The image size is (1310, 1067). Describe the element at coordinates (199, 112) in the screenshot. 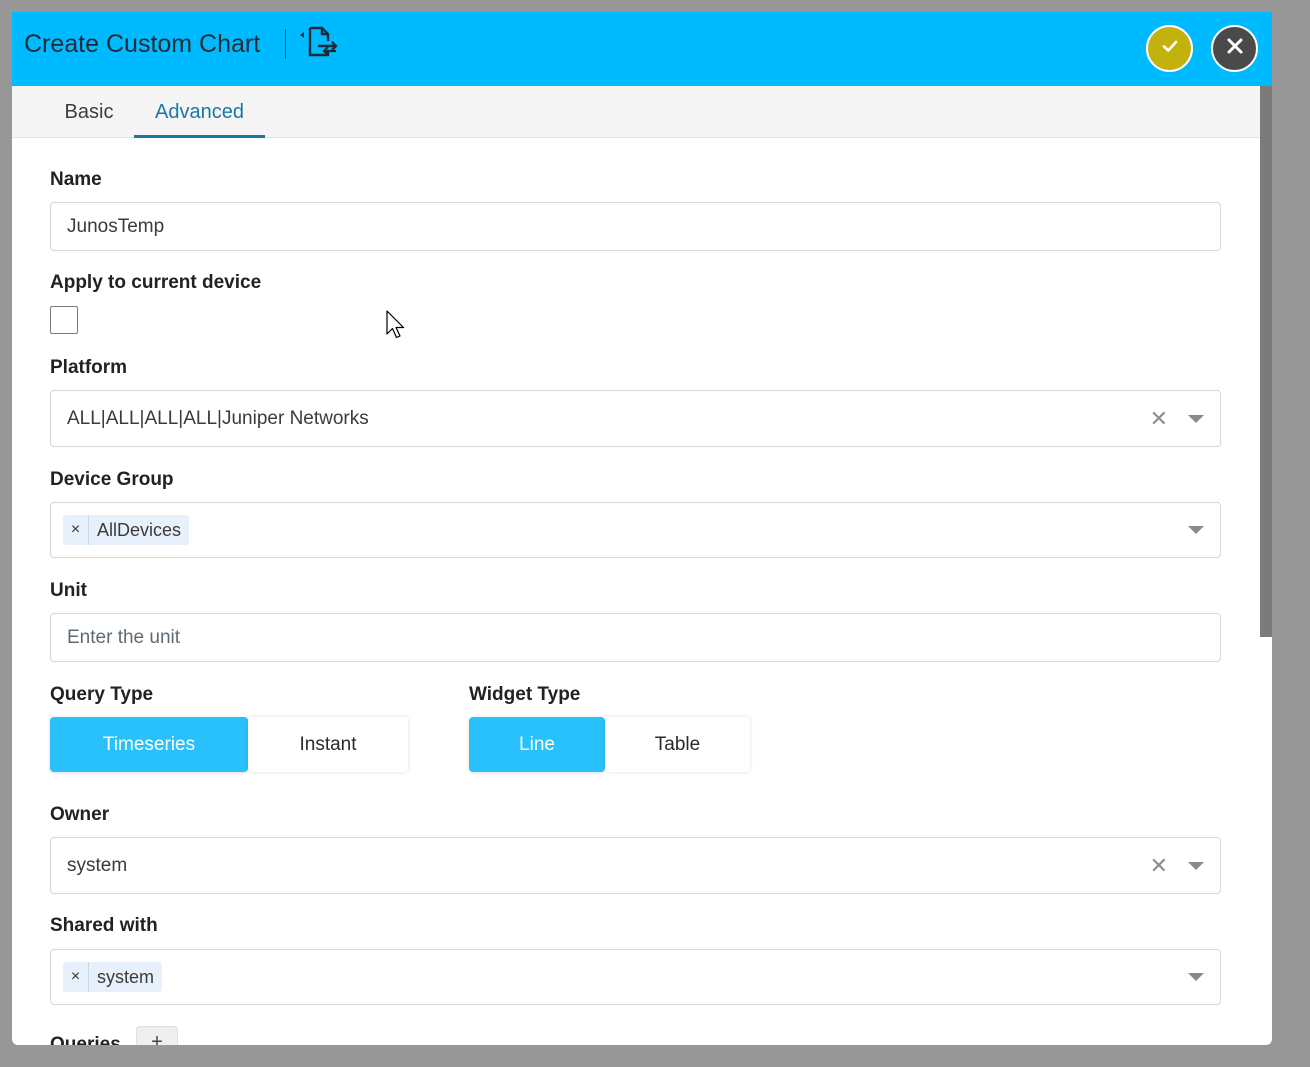

I see `tab-advanced: Advanced` at that location.